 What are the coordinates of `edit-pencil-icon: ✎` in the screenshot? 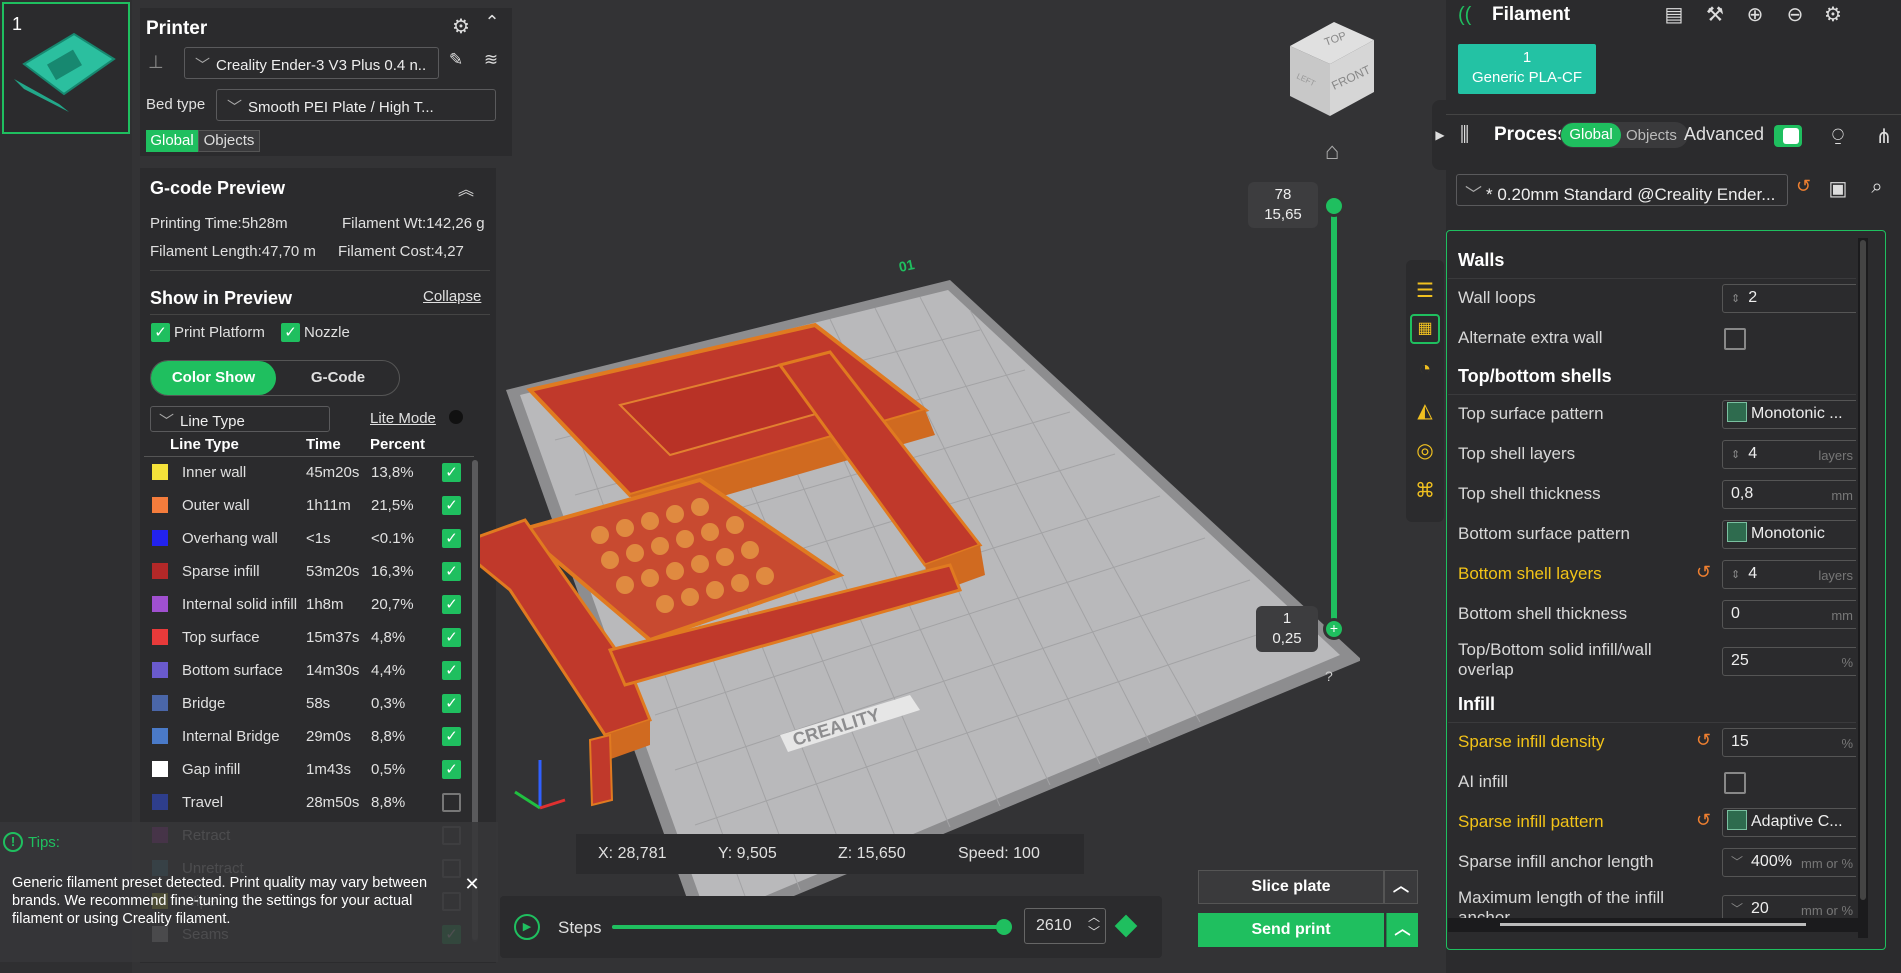 It's located at (456, 60).